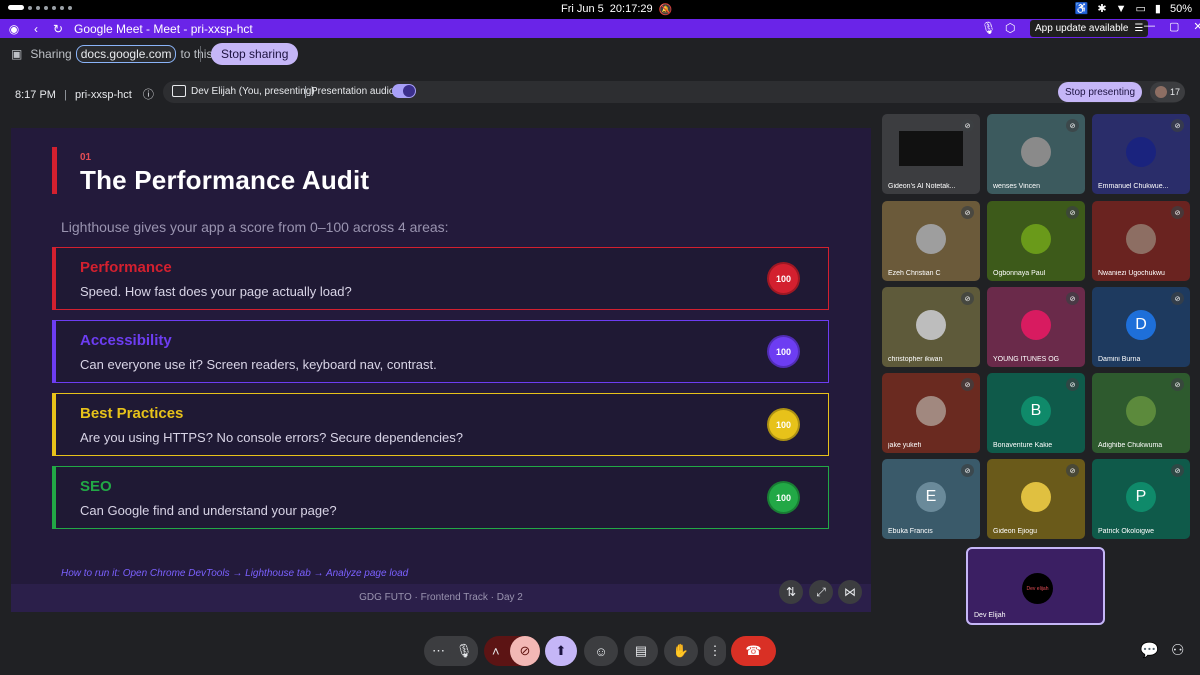 This screenshot has height=675, width=1200. I want to click on minimize-icon: —, so click(1149, 26).